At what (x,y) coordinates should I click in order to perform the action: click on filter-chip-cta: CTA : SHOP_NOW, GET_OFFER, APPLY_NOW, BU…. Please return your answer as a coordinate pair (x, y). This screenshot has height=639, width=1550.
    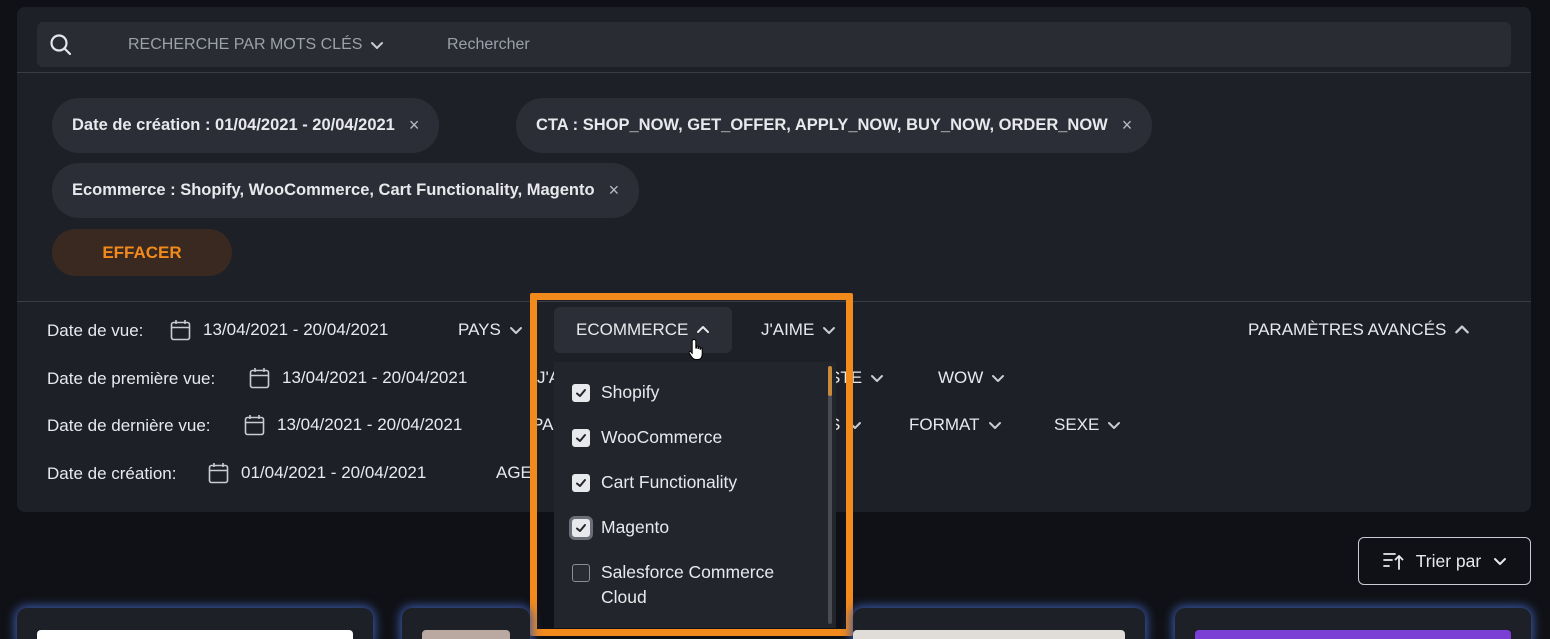
    Looking at the image, I should click on (834, 125).